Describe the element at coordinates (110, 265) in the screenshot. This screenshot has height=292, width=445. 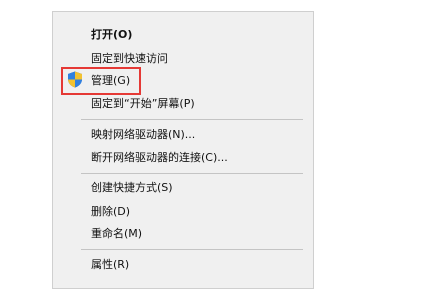
I see `menu-item-properties: 属性(R)` at that location.